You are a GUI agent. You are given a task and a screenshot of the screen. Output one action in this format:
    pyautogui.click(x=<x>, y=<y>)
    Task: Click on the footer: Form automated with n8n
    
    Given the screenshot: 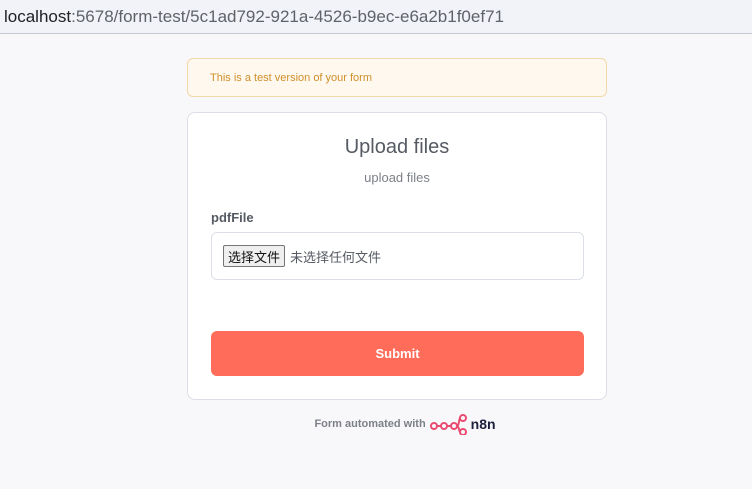 What is the action you would take?
    pyautogui.click(x=376, y=424)
    